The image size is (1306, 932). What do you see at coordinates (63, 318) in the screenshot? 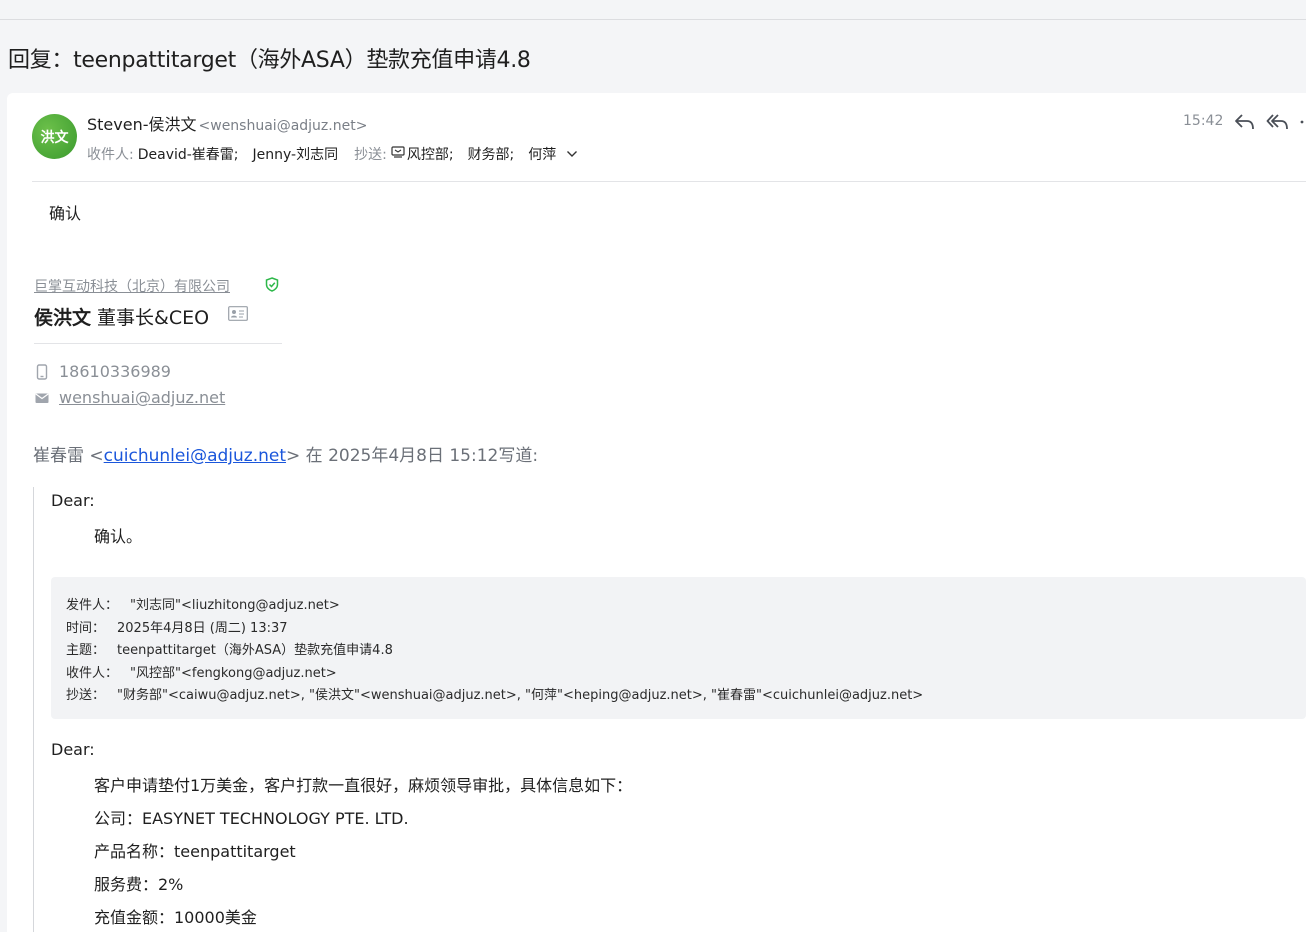
I see `signature-name: 侯洪文` at bounding box center [63, 318].